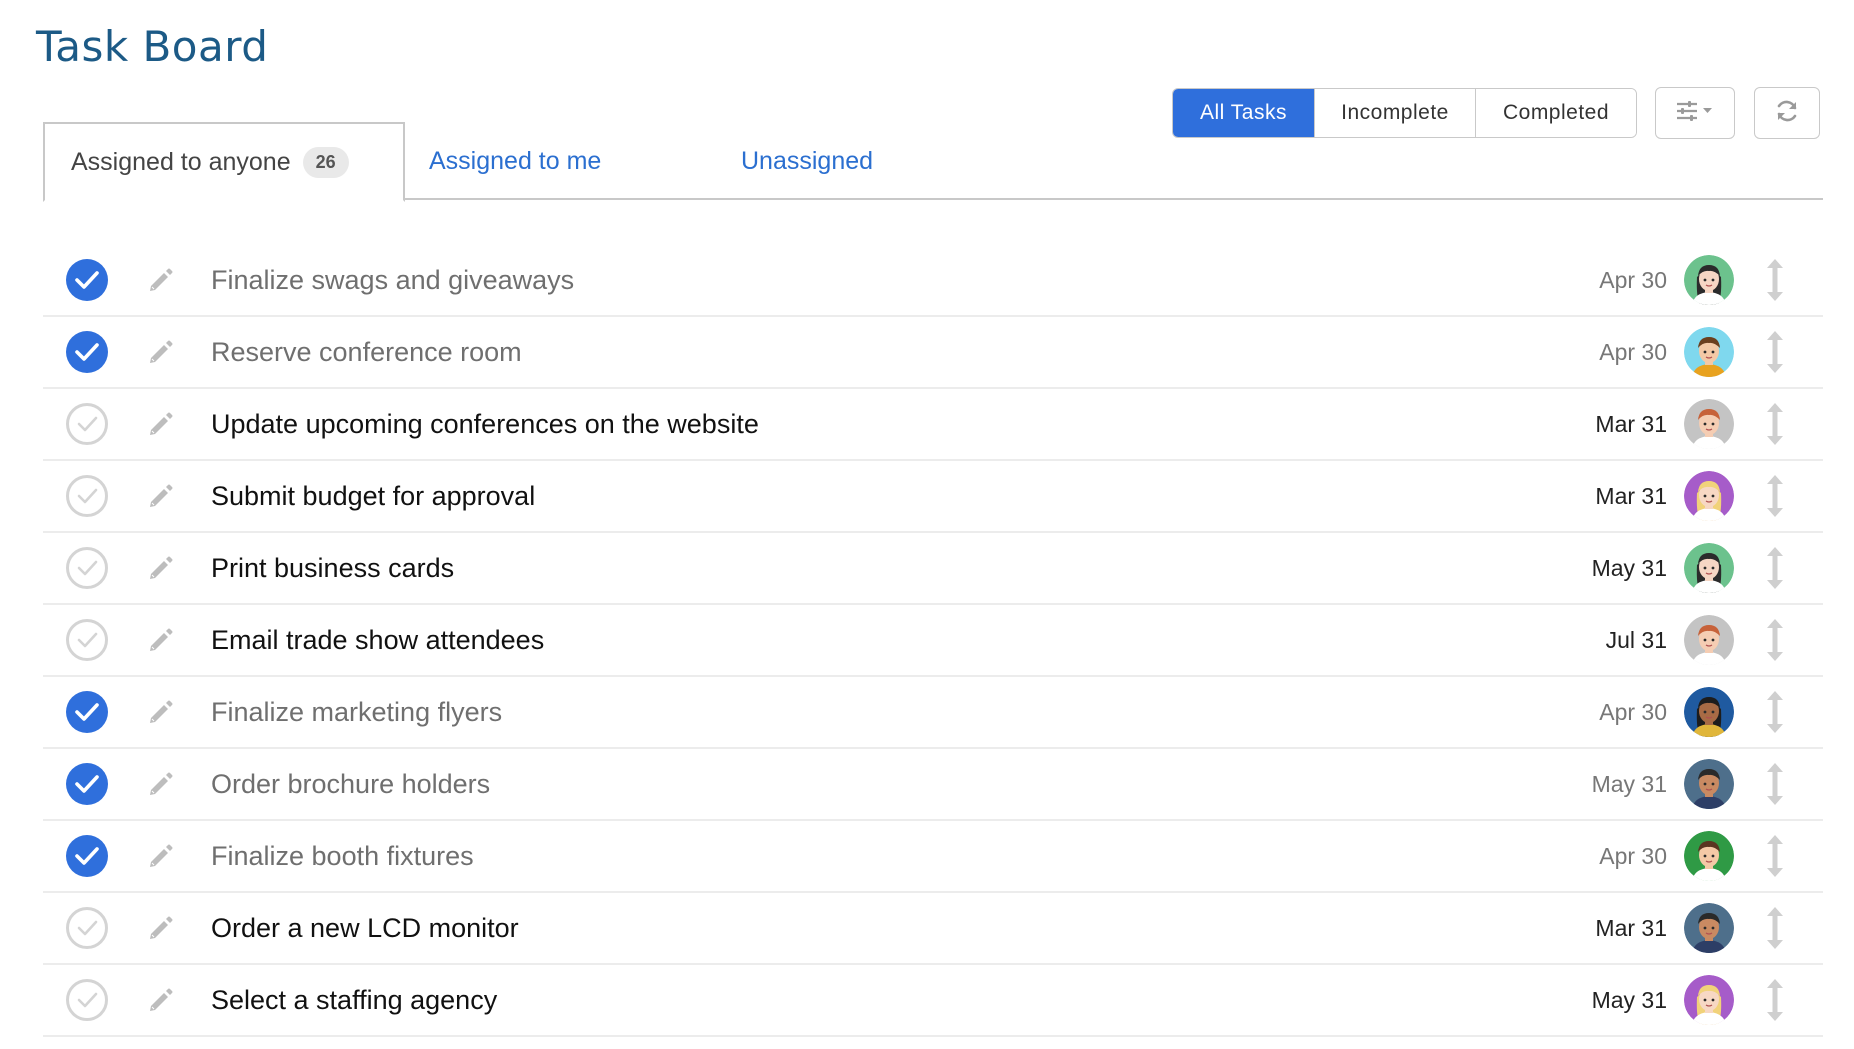  I want to click on task-title: Order brochure holders, so click(350, 784).